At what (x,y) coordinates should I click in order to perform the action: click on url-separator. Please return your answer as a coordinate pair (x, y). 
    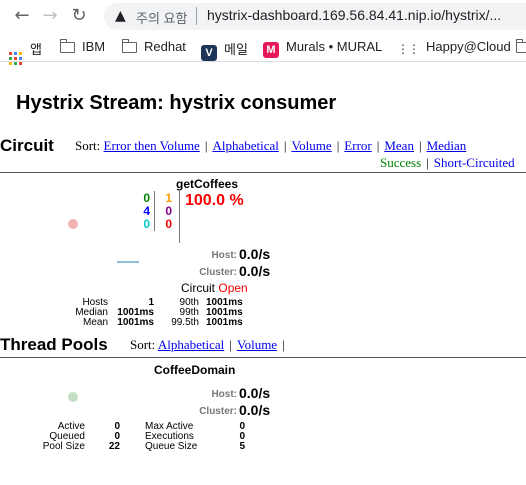
    Looking at the image, I should click on (196, 16).